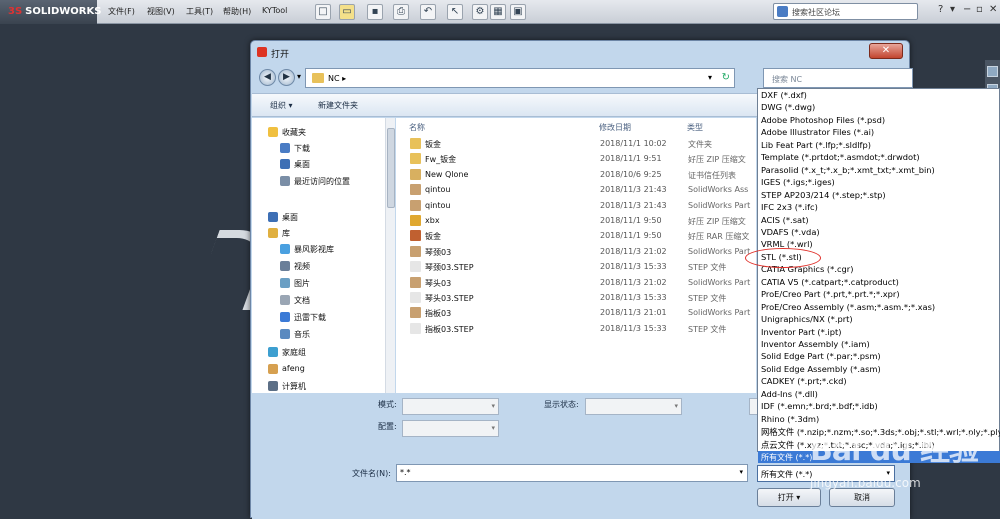 The image size is (1000, 519). Describe the element at coordinates (161, 11) in the screenshot. I see `menu-view: 视图(V)` at that location.